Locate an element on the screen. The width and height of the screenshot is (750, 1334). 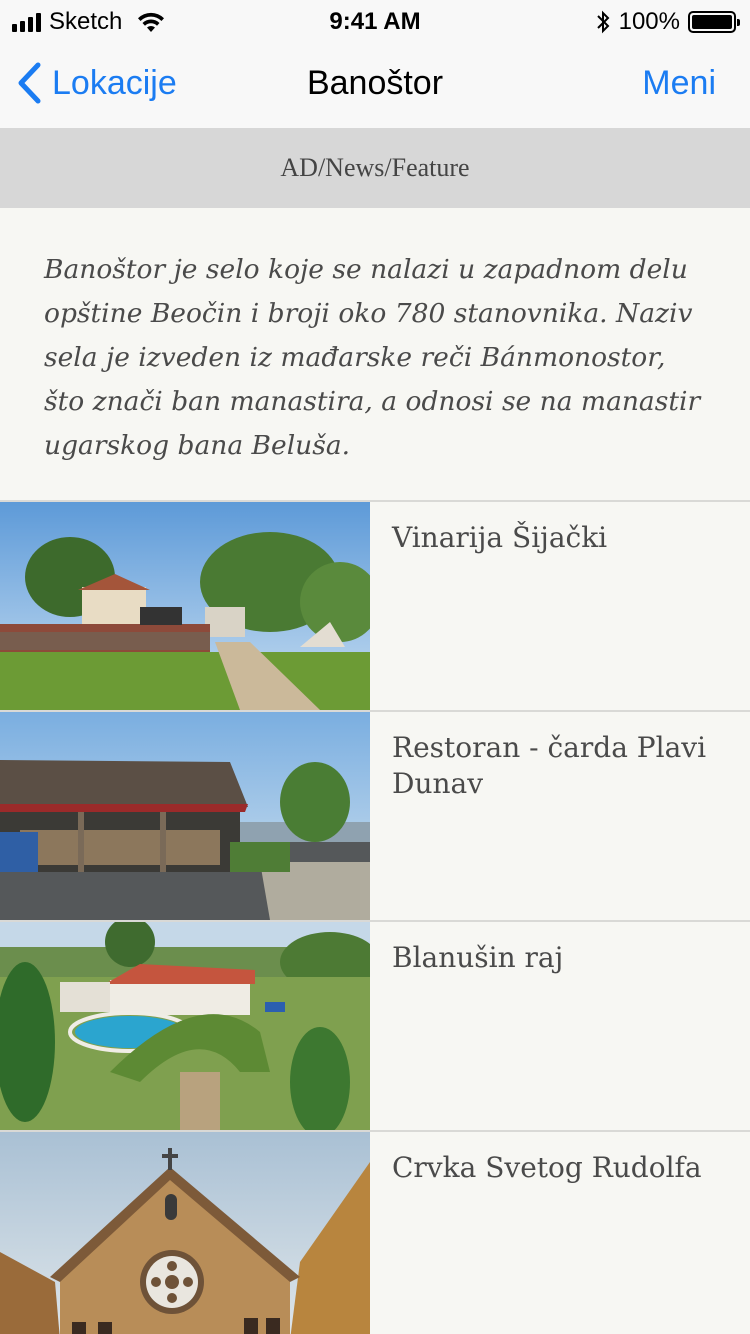
page-title: Banoštor is located at coordinates (375, 83).